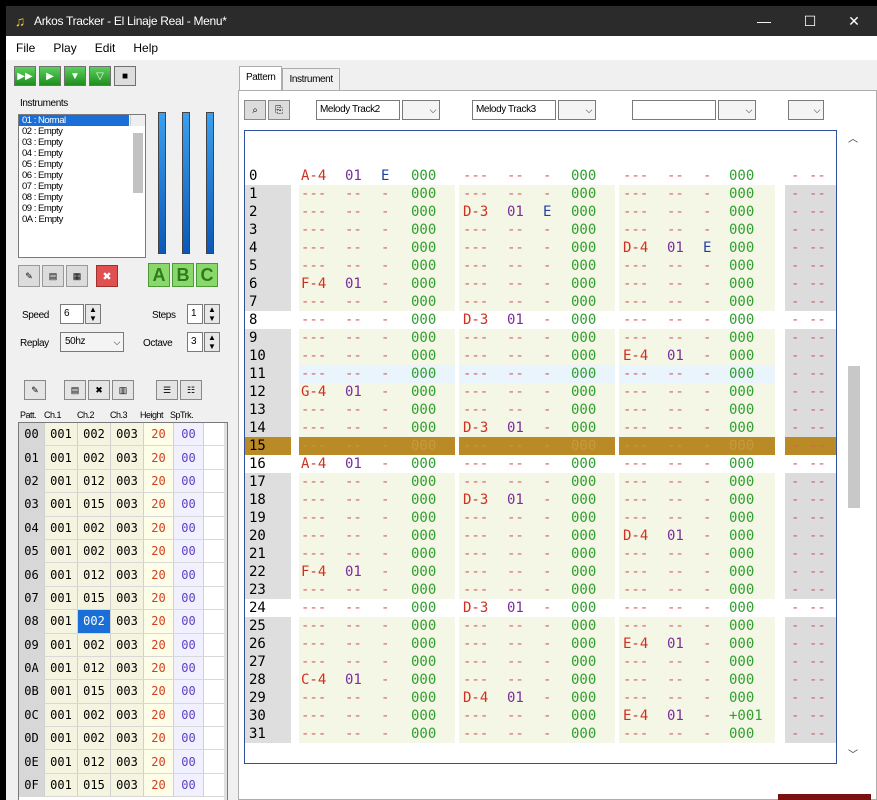 The image size is (877, 800). I want to click on menu-help: Help, so click(145, 48).